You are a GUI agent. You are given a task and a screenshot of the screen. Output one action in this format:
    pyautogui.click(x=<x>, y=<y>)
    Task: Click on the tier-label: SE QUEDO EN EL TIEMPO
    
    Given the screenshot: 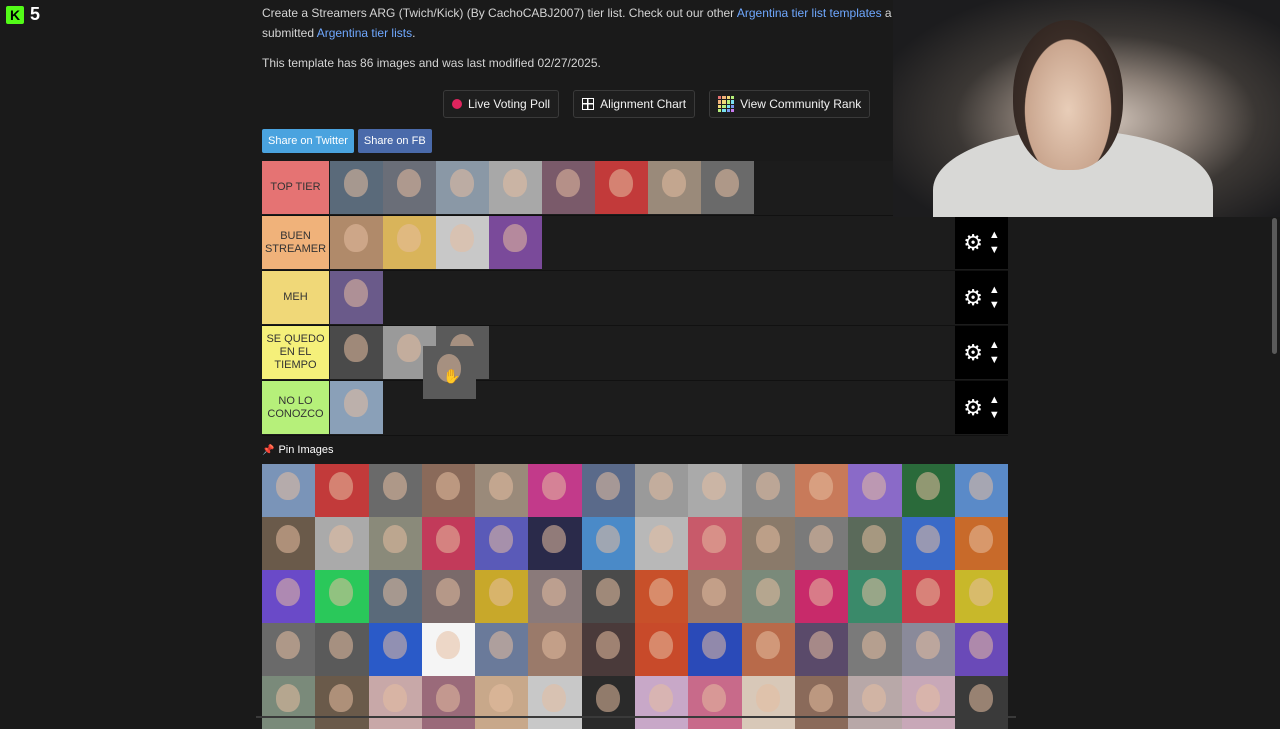 What is the action you would take?
    pyautogui.click(x=295, y=352)
    